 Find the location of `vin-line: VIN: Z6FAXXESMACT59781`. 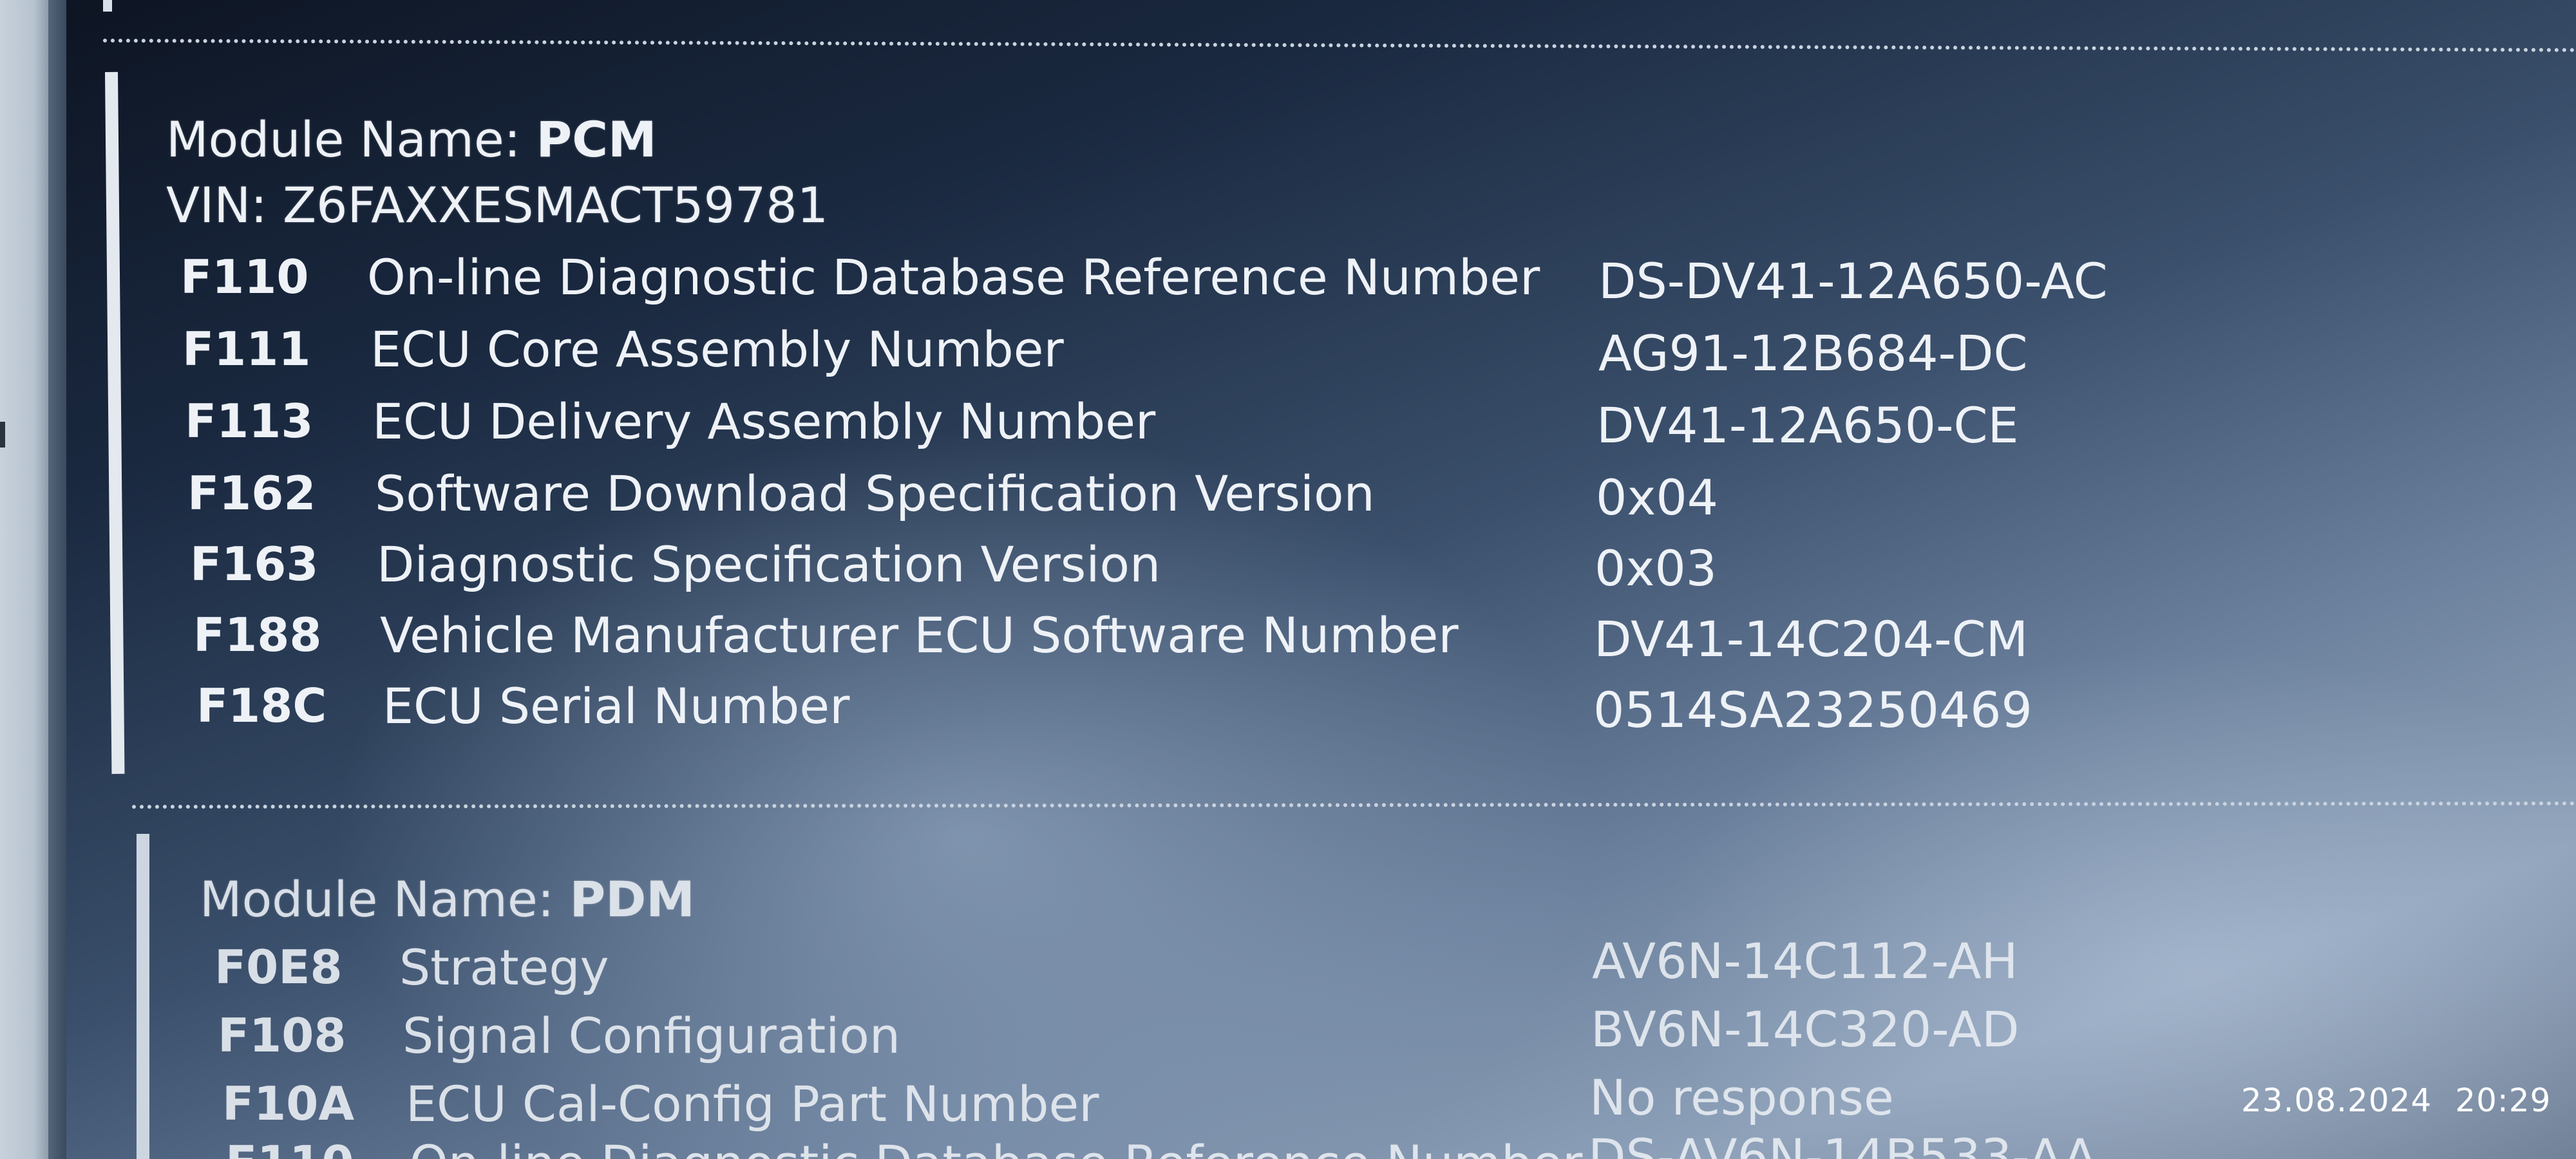

vin-line: VIN: Z6FAXXESMACT59781 is located at coordinates (497, 205).